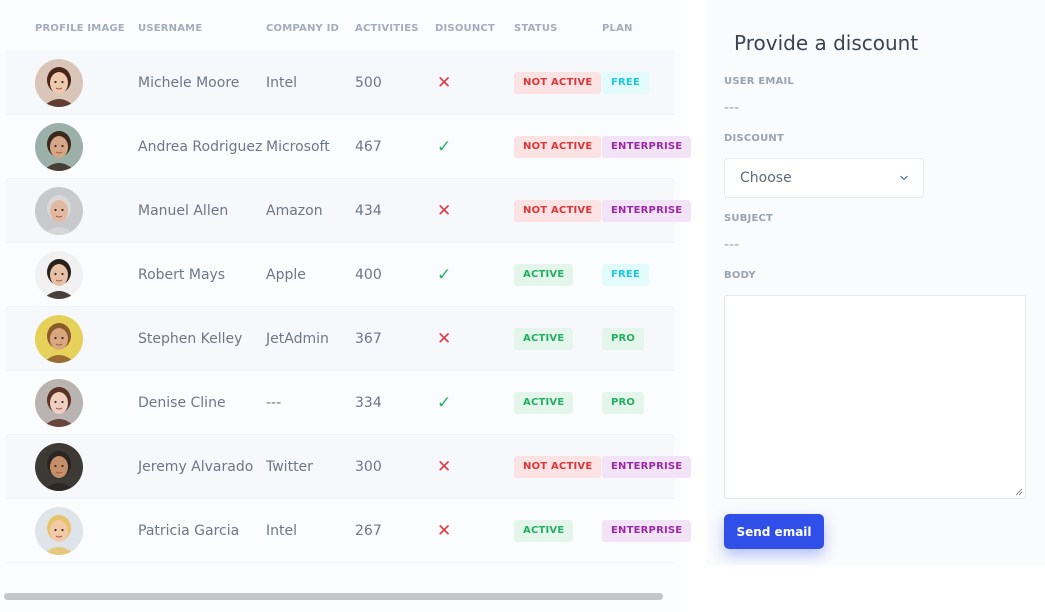  I want to click on username: Jeremy Alvarado, so click(196, 467).